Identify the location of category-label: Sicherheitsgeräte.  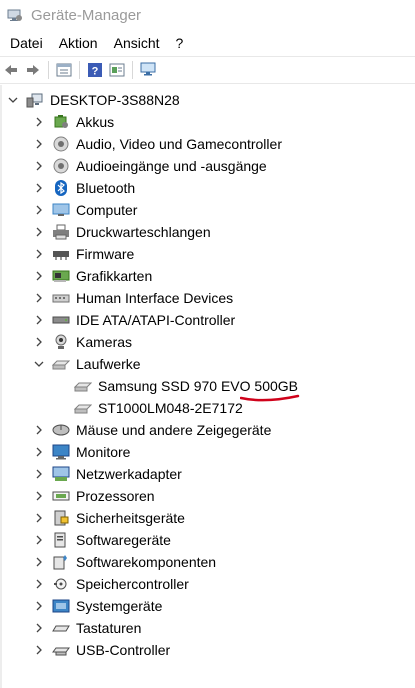
(130, 518).